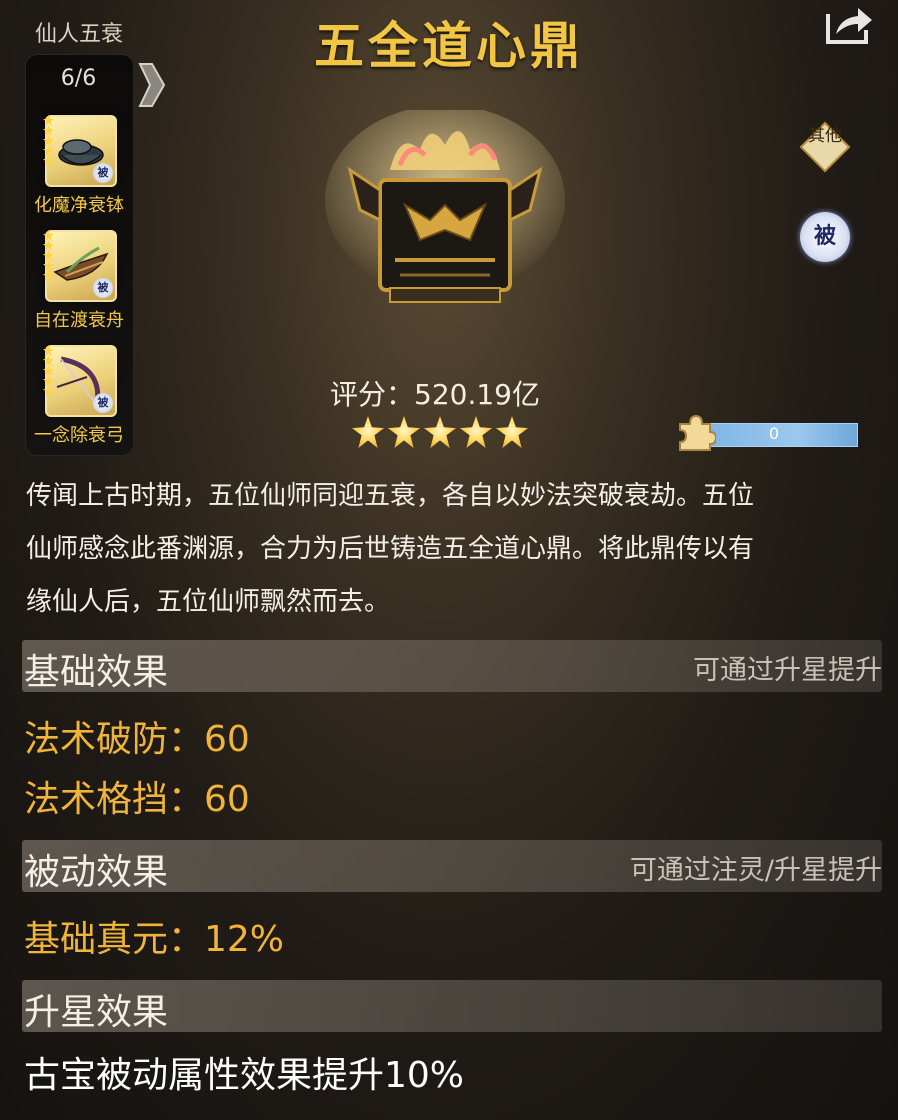 This screenshot has width=898, height=1120. Describe the element at coordinates (390, 549) in the screenshot. I see `description-line: 仙师感念此番渊源，合力为后世铸造五全道心鼎。将此鼎传以有` at that location.